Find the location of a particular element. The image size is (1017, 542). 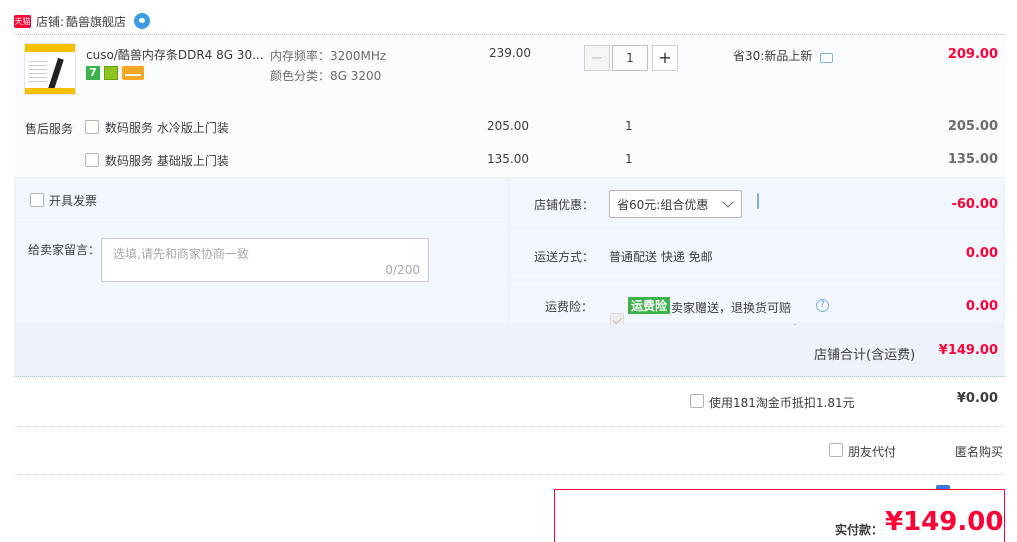

service-total-1: 205.00 is located at coordinates (972, 126).